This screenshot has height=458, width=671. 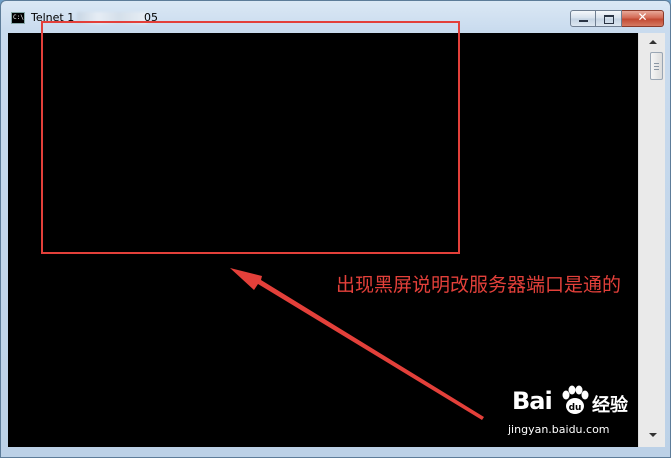 I want to click on baidu-jingyan-watermark: Bai du 经验 jingyan.baidu.com, so click(x=575, y=413).